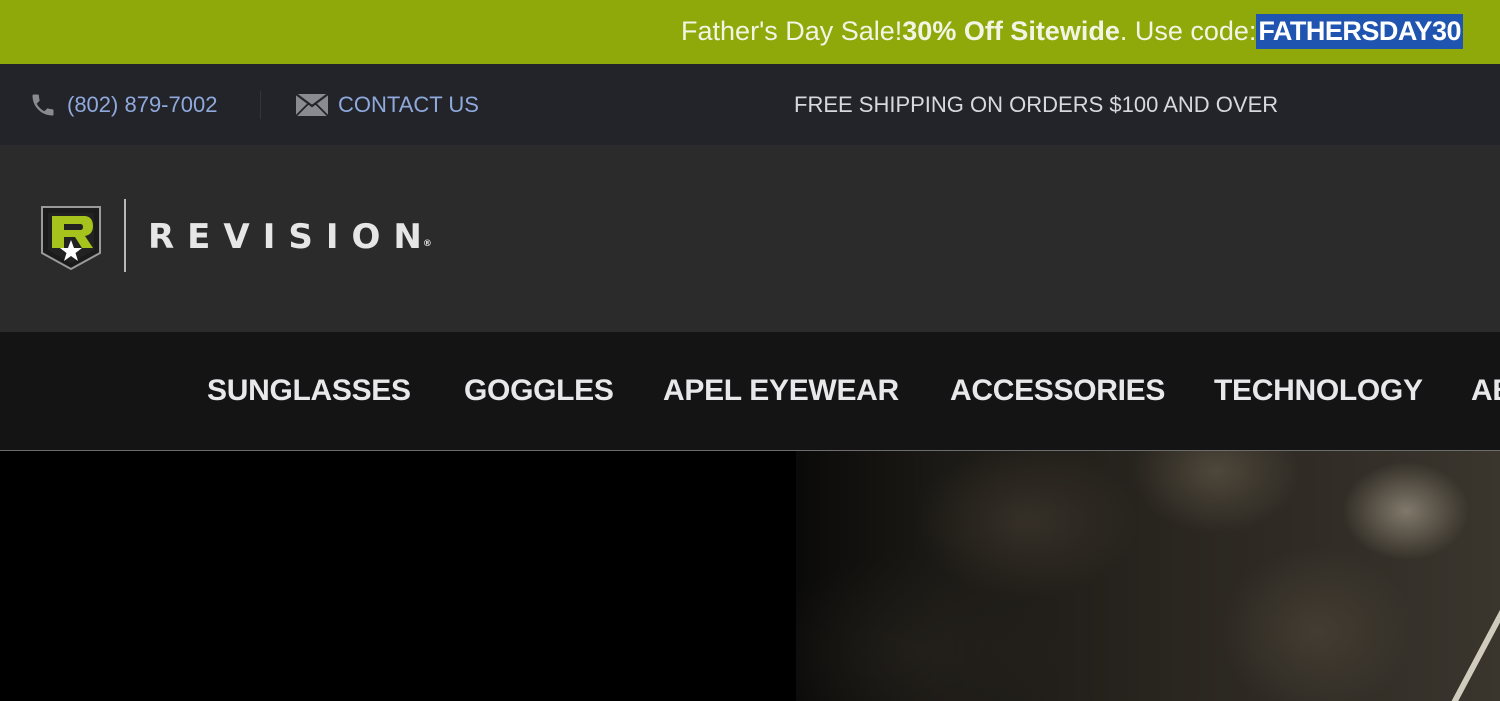 The height and width of the screenshot is (701, 1500). What do you see at coordinates (427, 244) in the screenshot?
I see `registered-mark: ®` at bounding box center [427, 244].